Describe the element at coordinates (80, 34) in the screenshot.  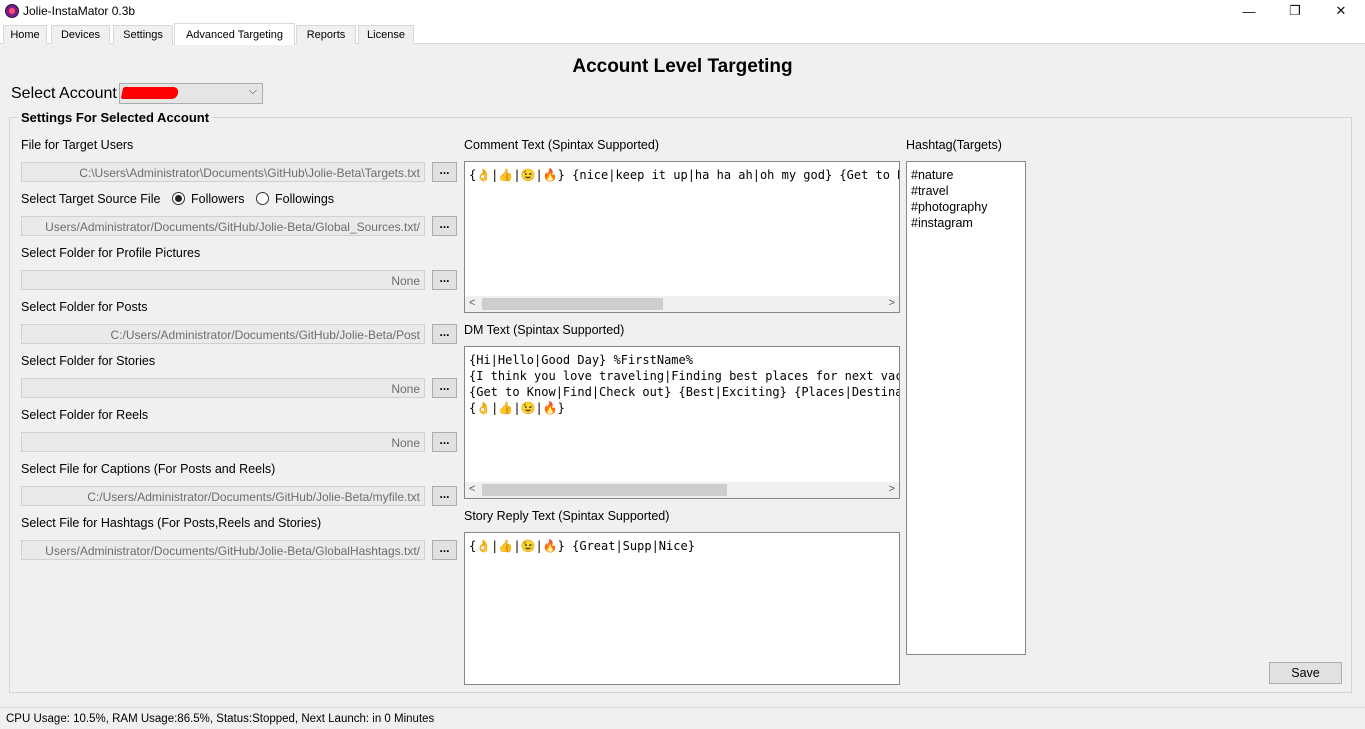
I see `tab-devices: Devices` at that location.